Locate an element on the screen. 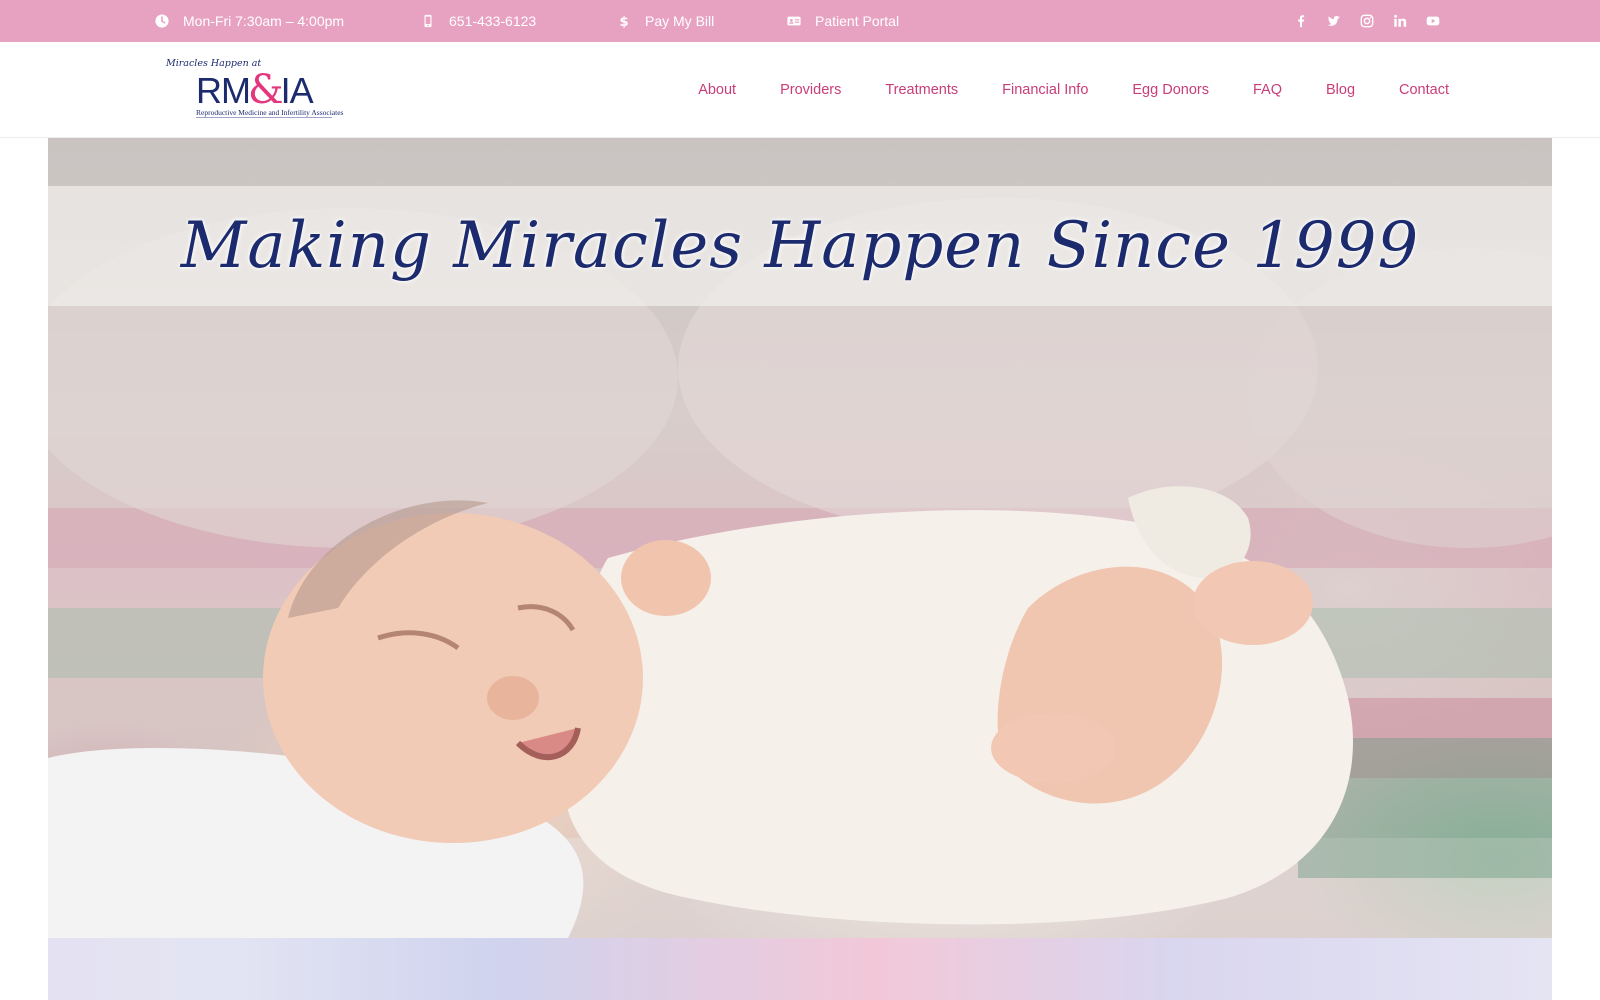 This screenshot has width=1600, height=1000. phone-number: 651-433-6123 is located at coordinates (492, 21).